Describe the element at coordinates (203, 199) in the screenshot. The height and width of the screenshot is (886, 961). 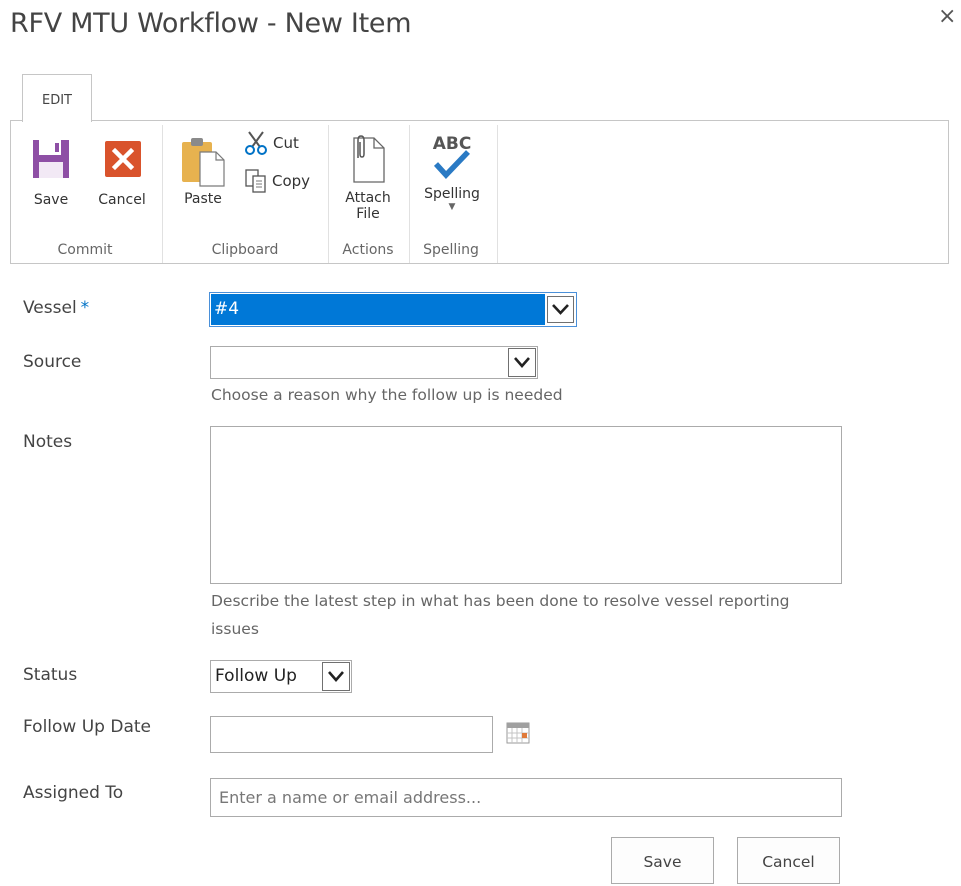
I see `paste-label: Paste` at that location.